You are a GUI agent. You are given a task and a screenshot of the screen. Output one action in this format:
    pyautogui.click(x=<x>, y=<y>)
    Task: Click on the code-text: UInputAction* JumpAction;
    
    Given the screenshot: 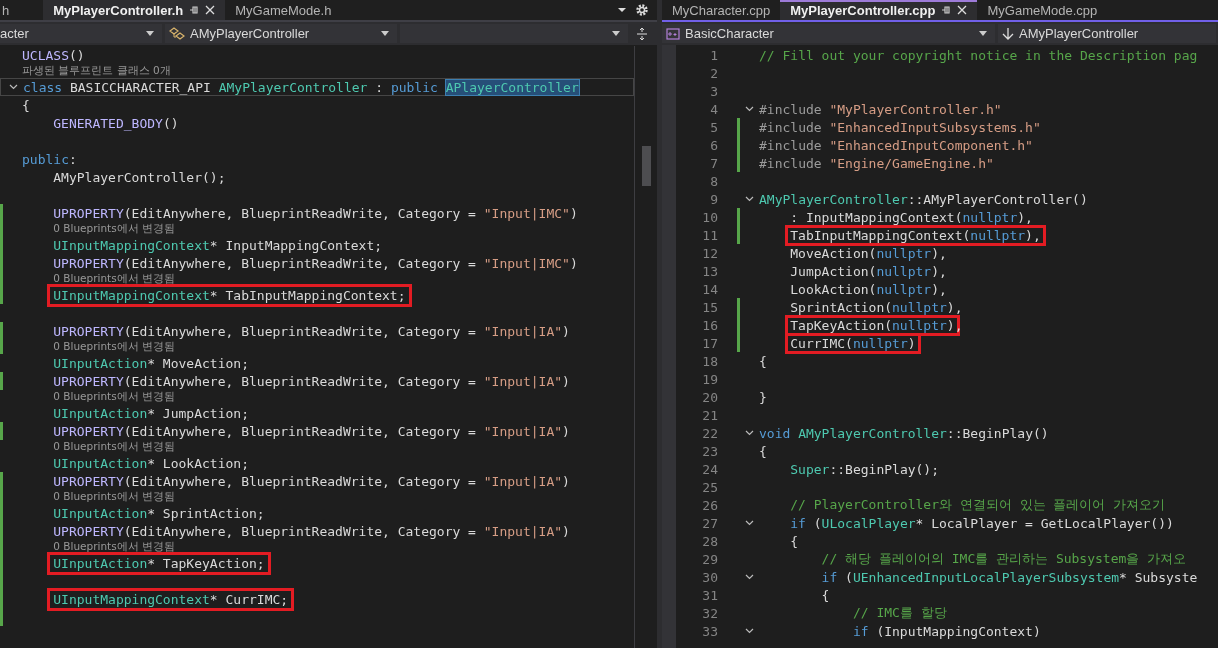 What is the action you would take?
    pyautogui.click(x=151, y=413)
    